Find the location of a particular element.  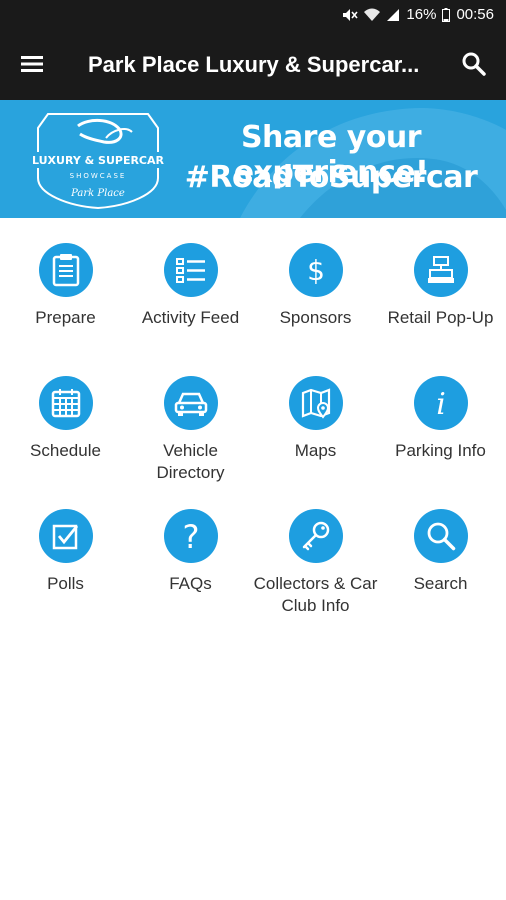

signal-icon is located at coordinates (393, 14).